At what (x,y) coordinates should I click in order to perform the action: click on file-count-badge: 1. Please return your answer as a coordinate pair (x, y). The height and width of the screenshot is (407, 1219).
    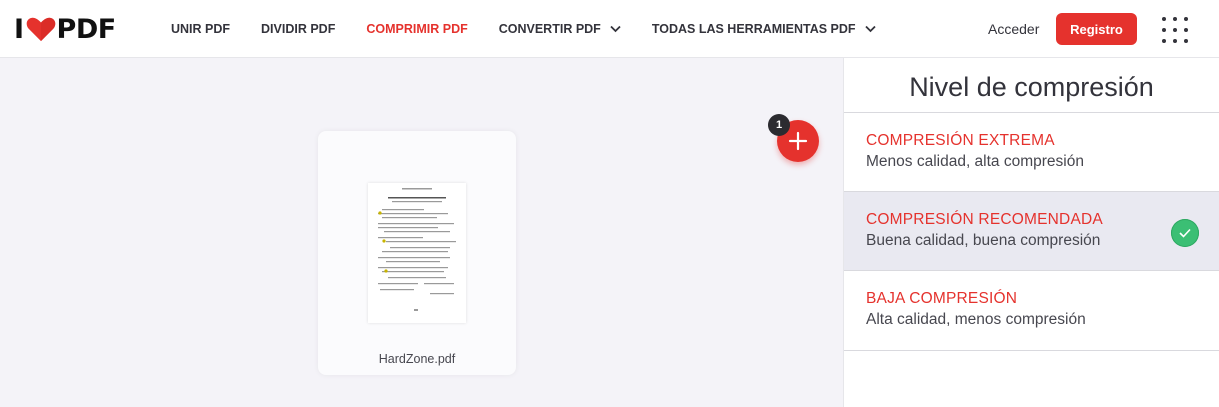
    Looking at the image, I should click on (779, 125).